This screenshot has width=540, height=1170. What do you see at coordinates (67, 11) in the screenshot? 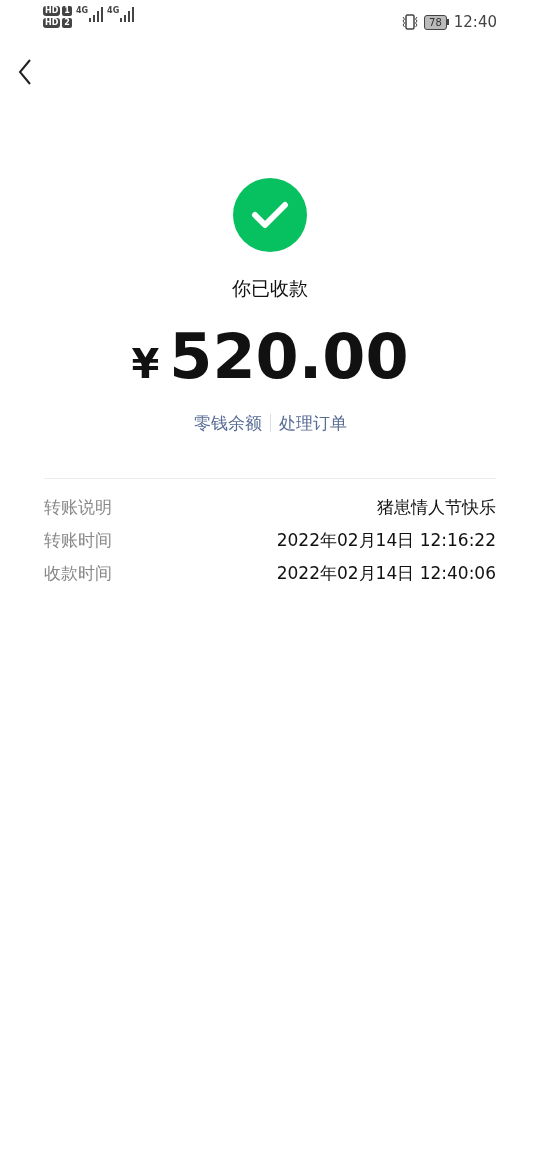
I see `sim-slot: 1` at bounding box center [67, 11].